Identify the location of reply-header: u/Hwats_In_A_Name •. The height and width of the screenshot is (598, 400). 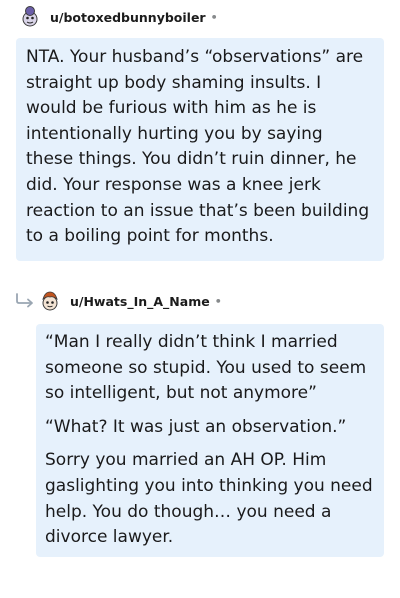
(130, 301).